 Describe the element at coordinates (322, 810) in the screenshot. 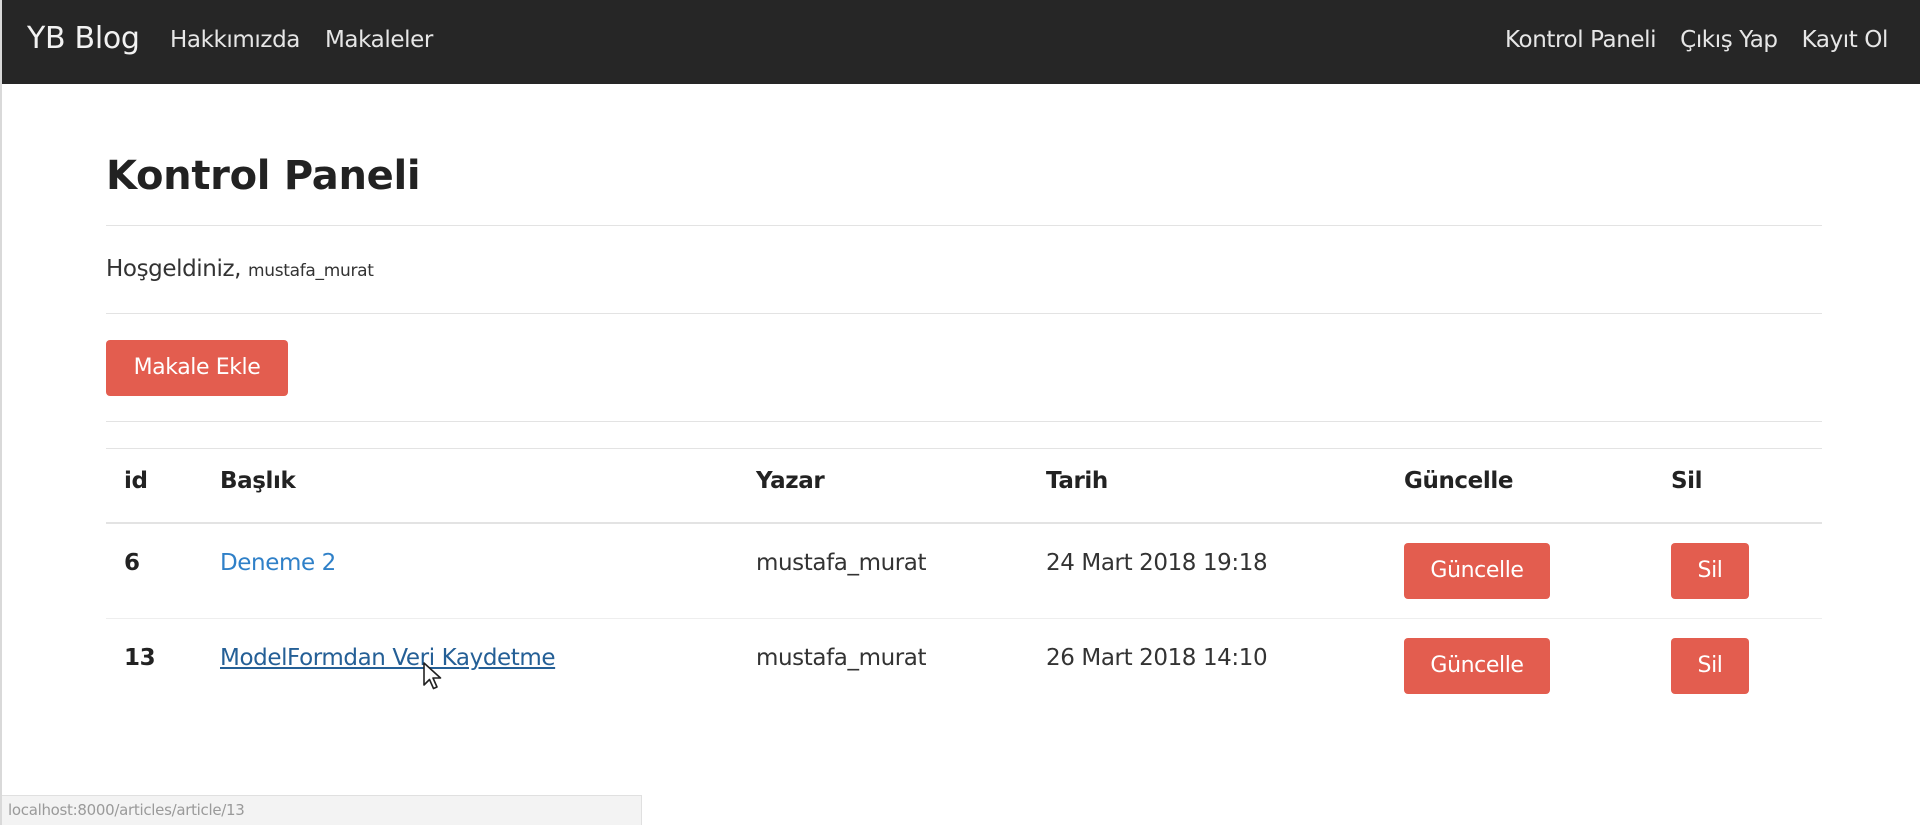

I see `browser-status-bar: localhost:8000/articles/article/13` at that location.